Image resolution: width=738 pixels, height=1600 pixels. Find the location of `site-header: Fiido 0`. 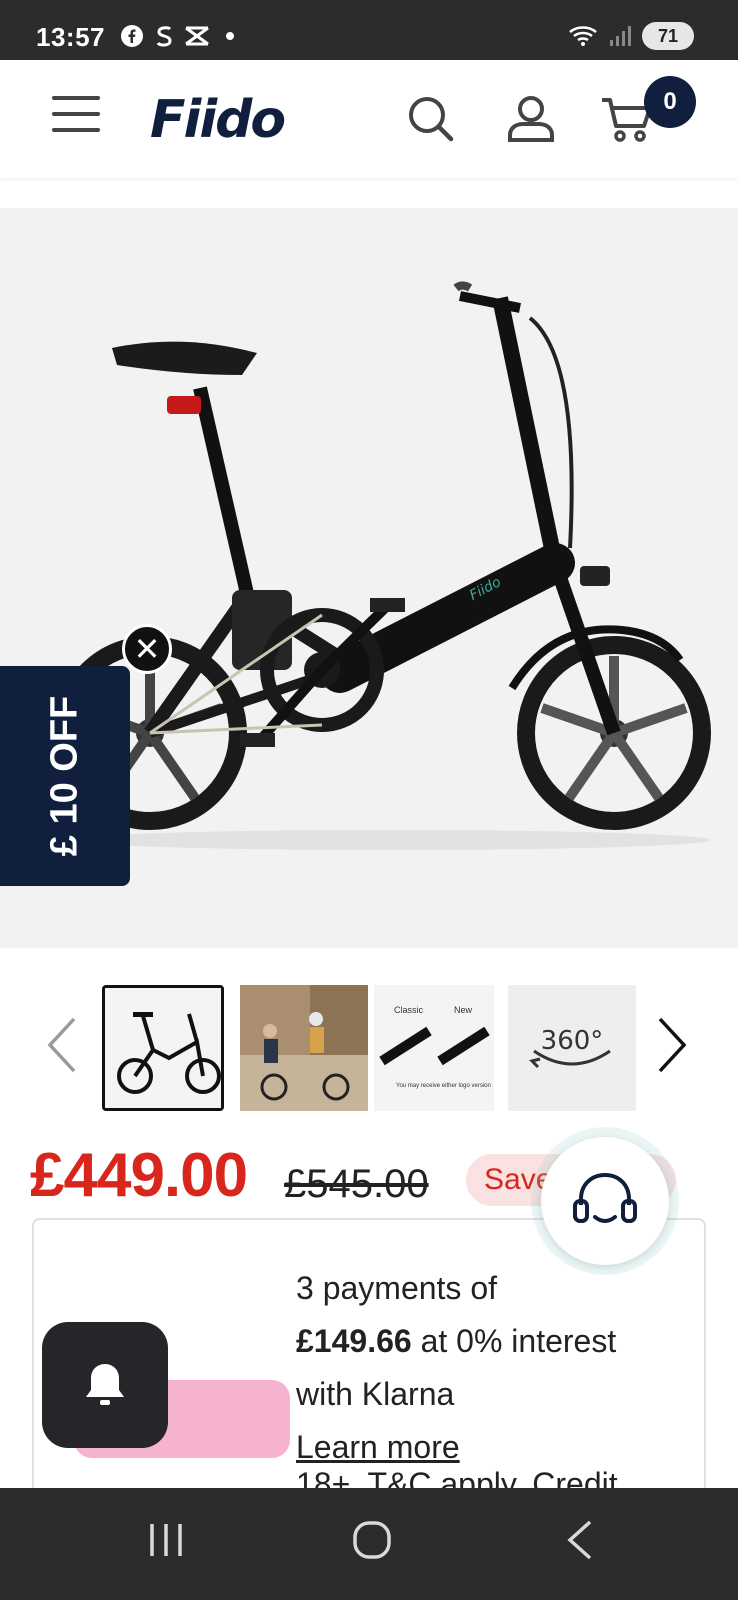

site-header: Fiido 0 is located at coordinates (369, 119).